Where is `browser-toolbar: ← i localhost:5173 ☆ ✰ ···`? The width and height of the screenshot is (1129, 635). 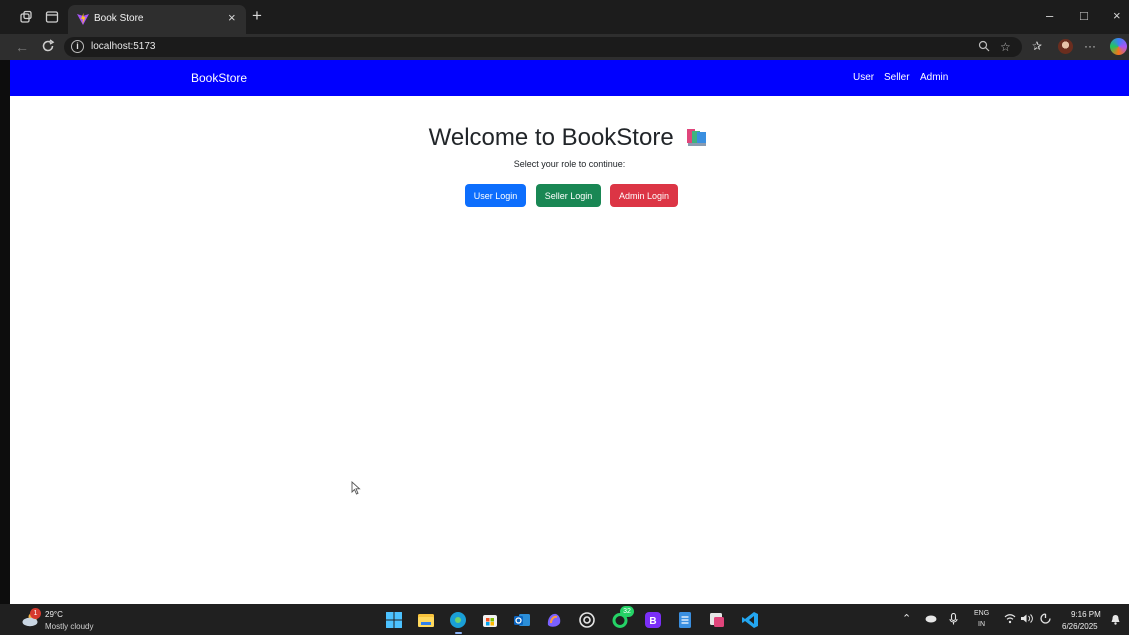
browser-toolbar: ← i localhost:5173 ☆ ✰ ··· is located at coordinates (564, 47).